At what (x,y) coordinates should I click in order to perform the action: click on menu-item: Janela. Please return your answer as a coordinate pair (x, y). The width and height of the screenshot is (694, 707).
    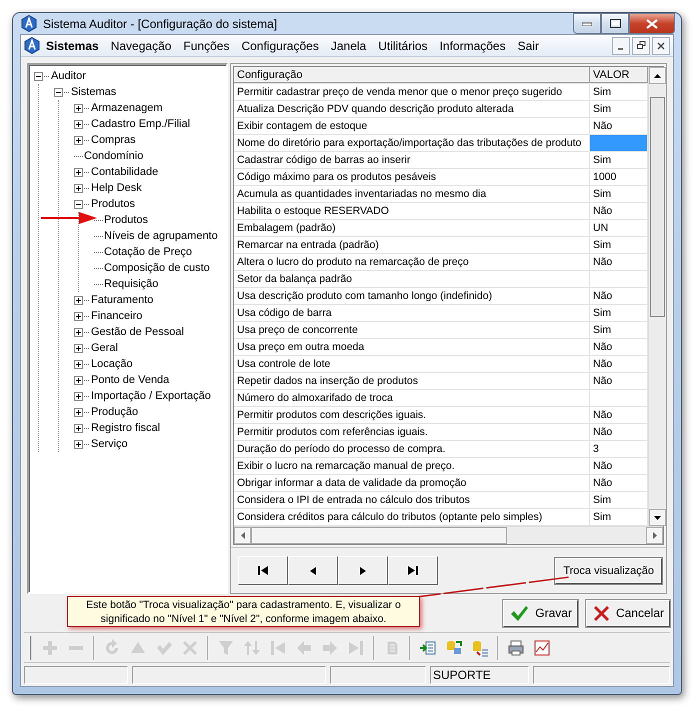
    Looking at the image, I should click on (348, 45).